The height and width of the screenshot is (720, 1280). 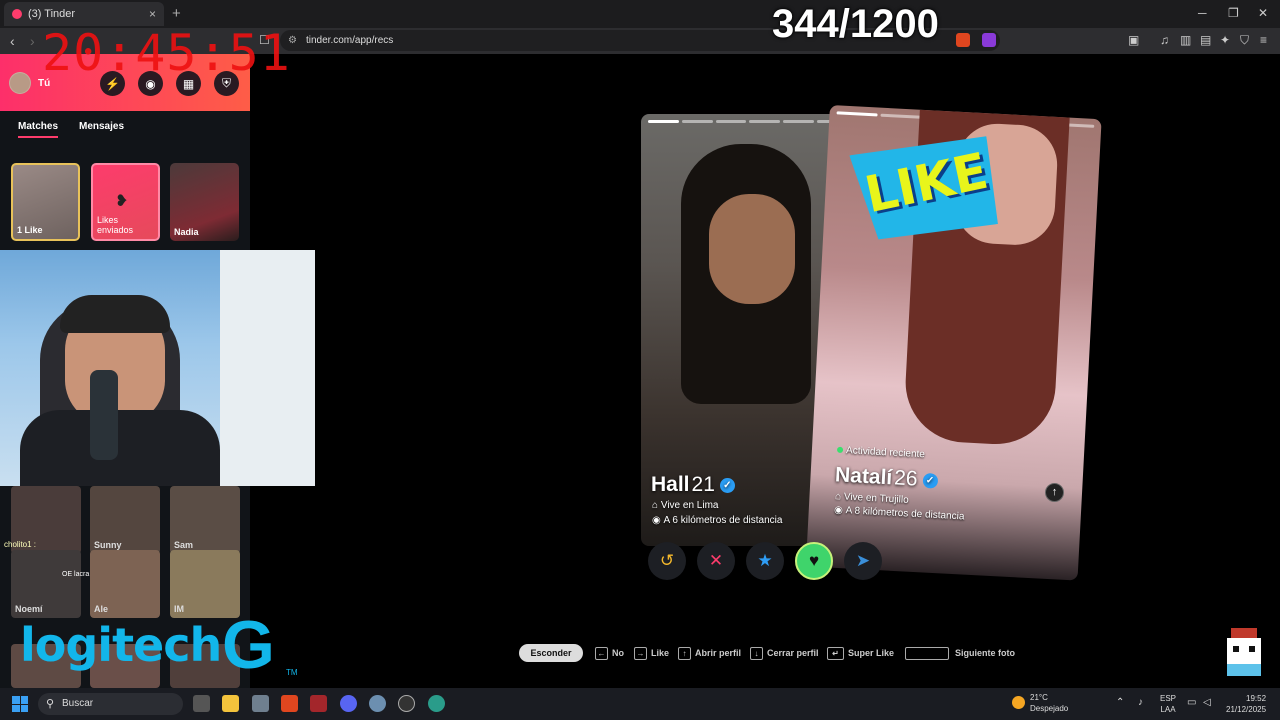 I want to click on shortcut-label: Like, so click(x=660, y=652).